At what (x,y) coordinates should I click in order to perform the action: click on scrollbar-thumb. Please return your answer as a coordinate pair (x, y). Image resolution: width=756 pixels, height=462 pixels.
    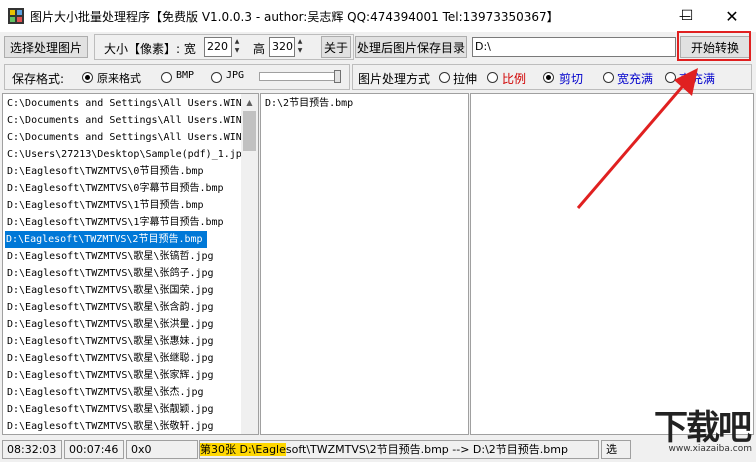
    Looking at the image, I should click on (249, 131).